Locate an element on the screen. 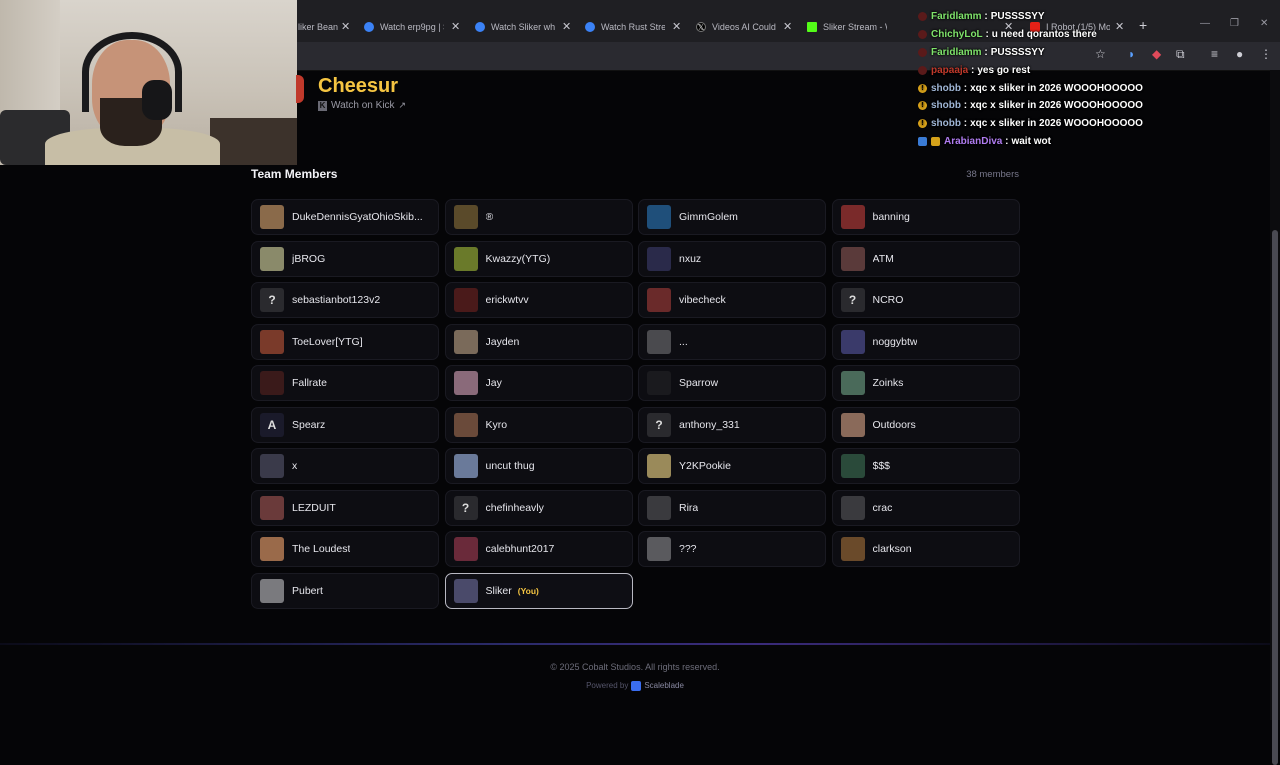 The width and height of the screenshot is (1280, 765). member-card: nxuz is located at coordinates (732, 258).